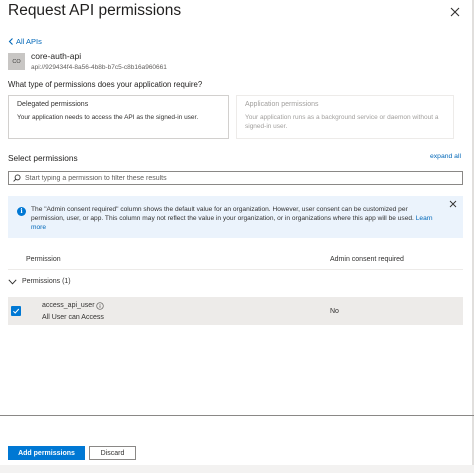  I want to click on checkmark-icon, so click(16, 311).